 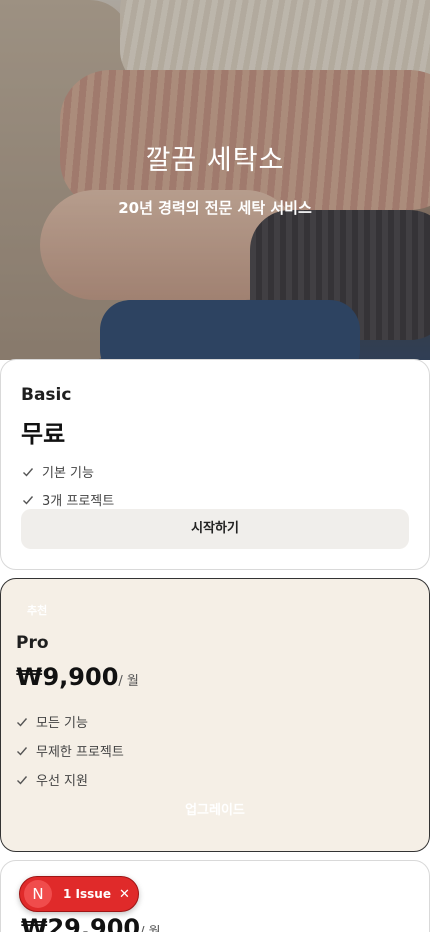 I want to click on plan-price-row: ₩9,900/ 월, so click(x=77, y=677).